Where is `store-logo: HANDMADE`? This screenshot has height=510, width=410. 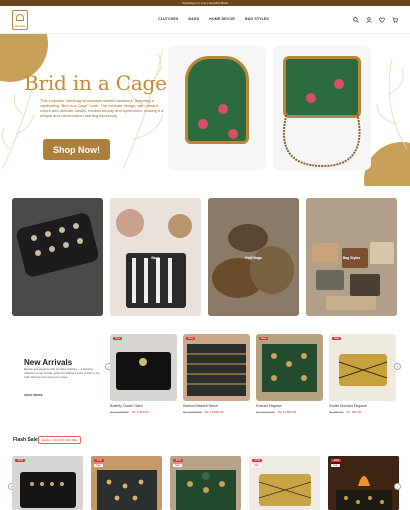 store-logo: HANDMADE is located at coordinates (20, 20).